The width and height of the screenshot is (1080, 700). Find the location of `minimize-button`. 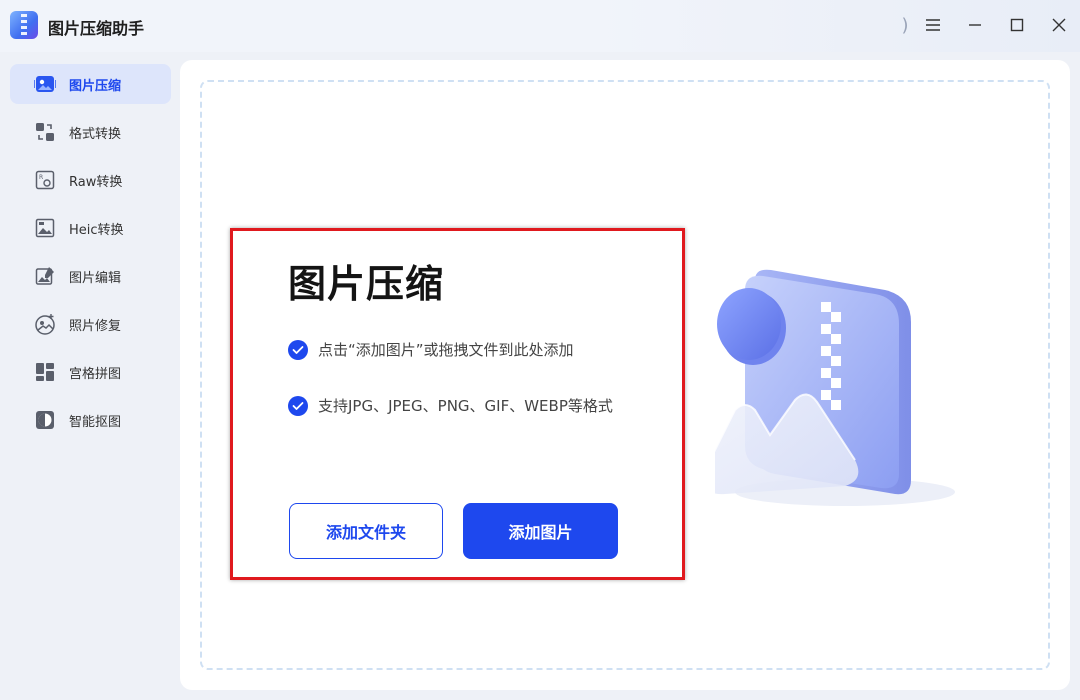

minimize-button is located at coordinates (975, 25).